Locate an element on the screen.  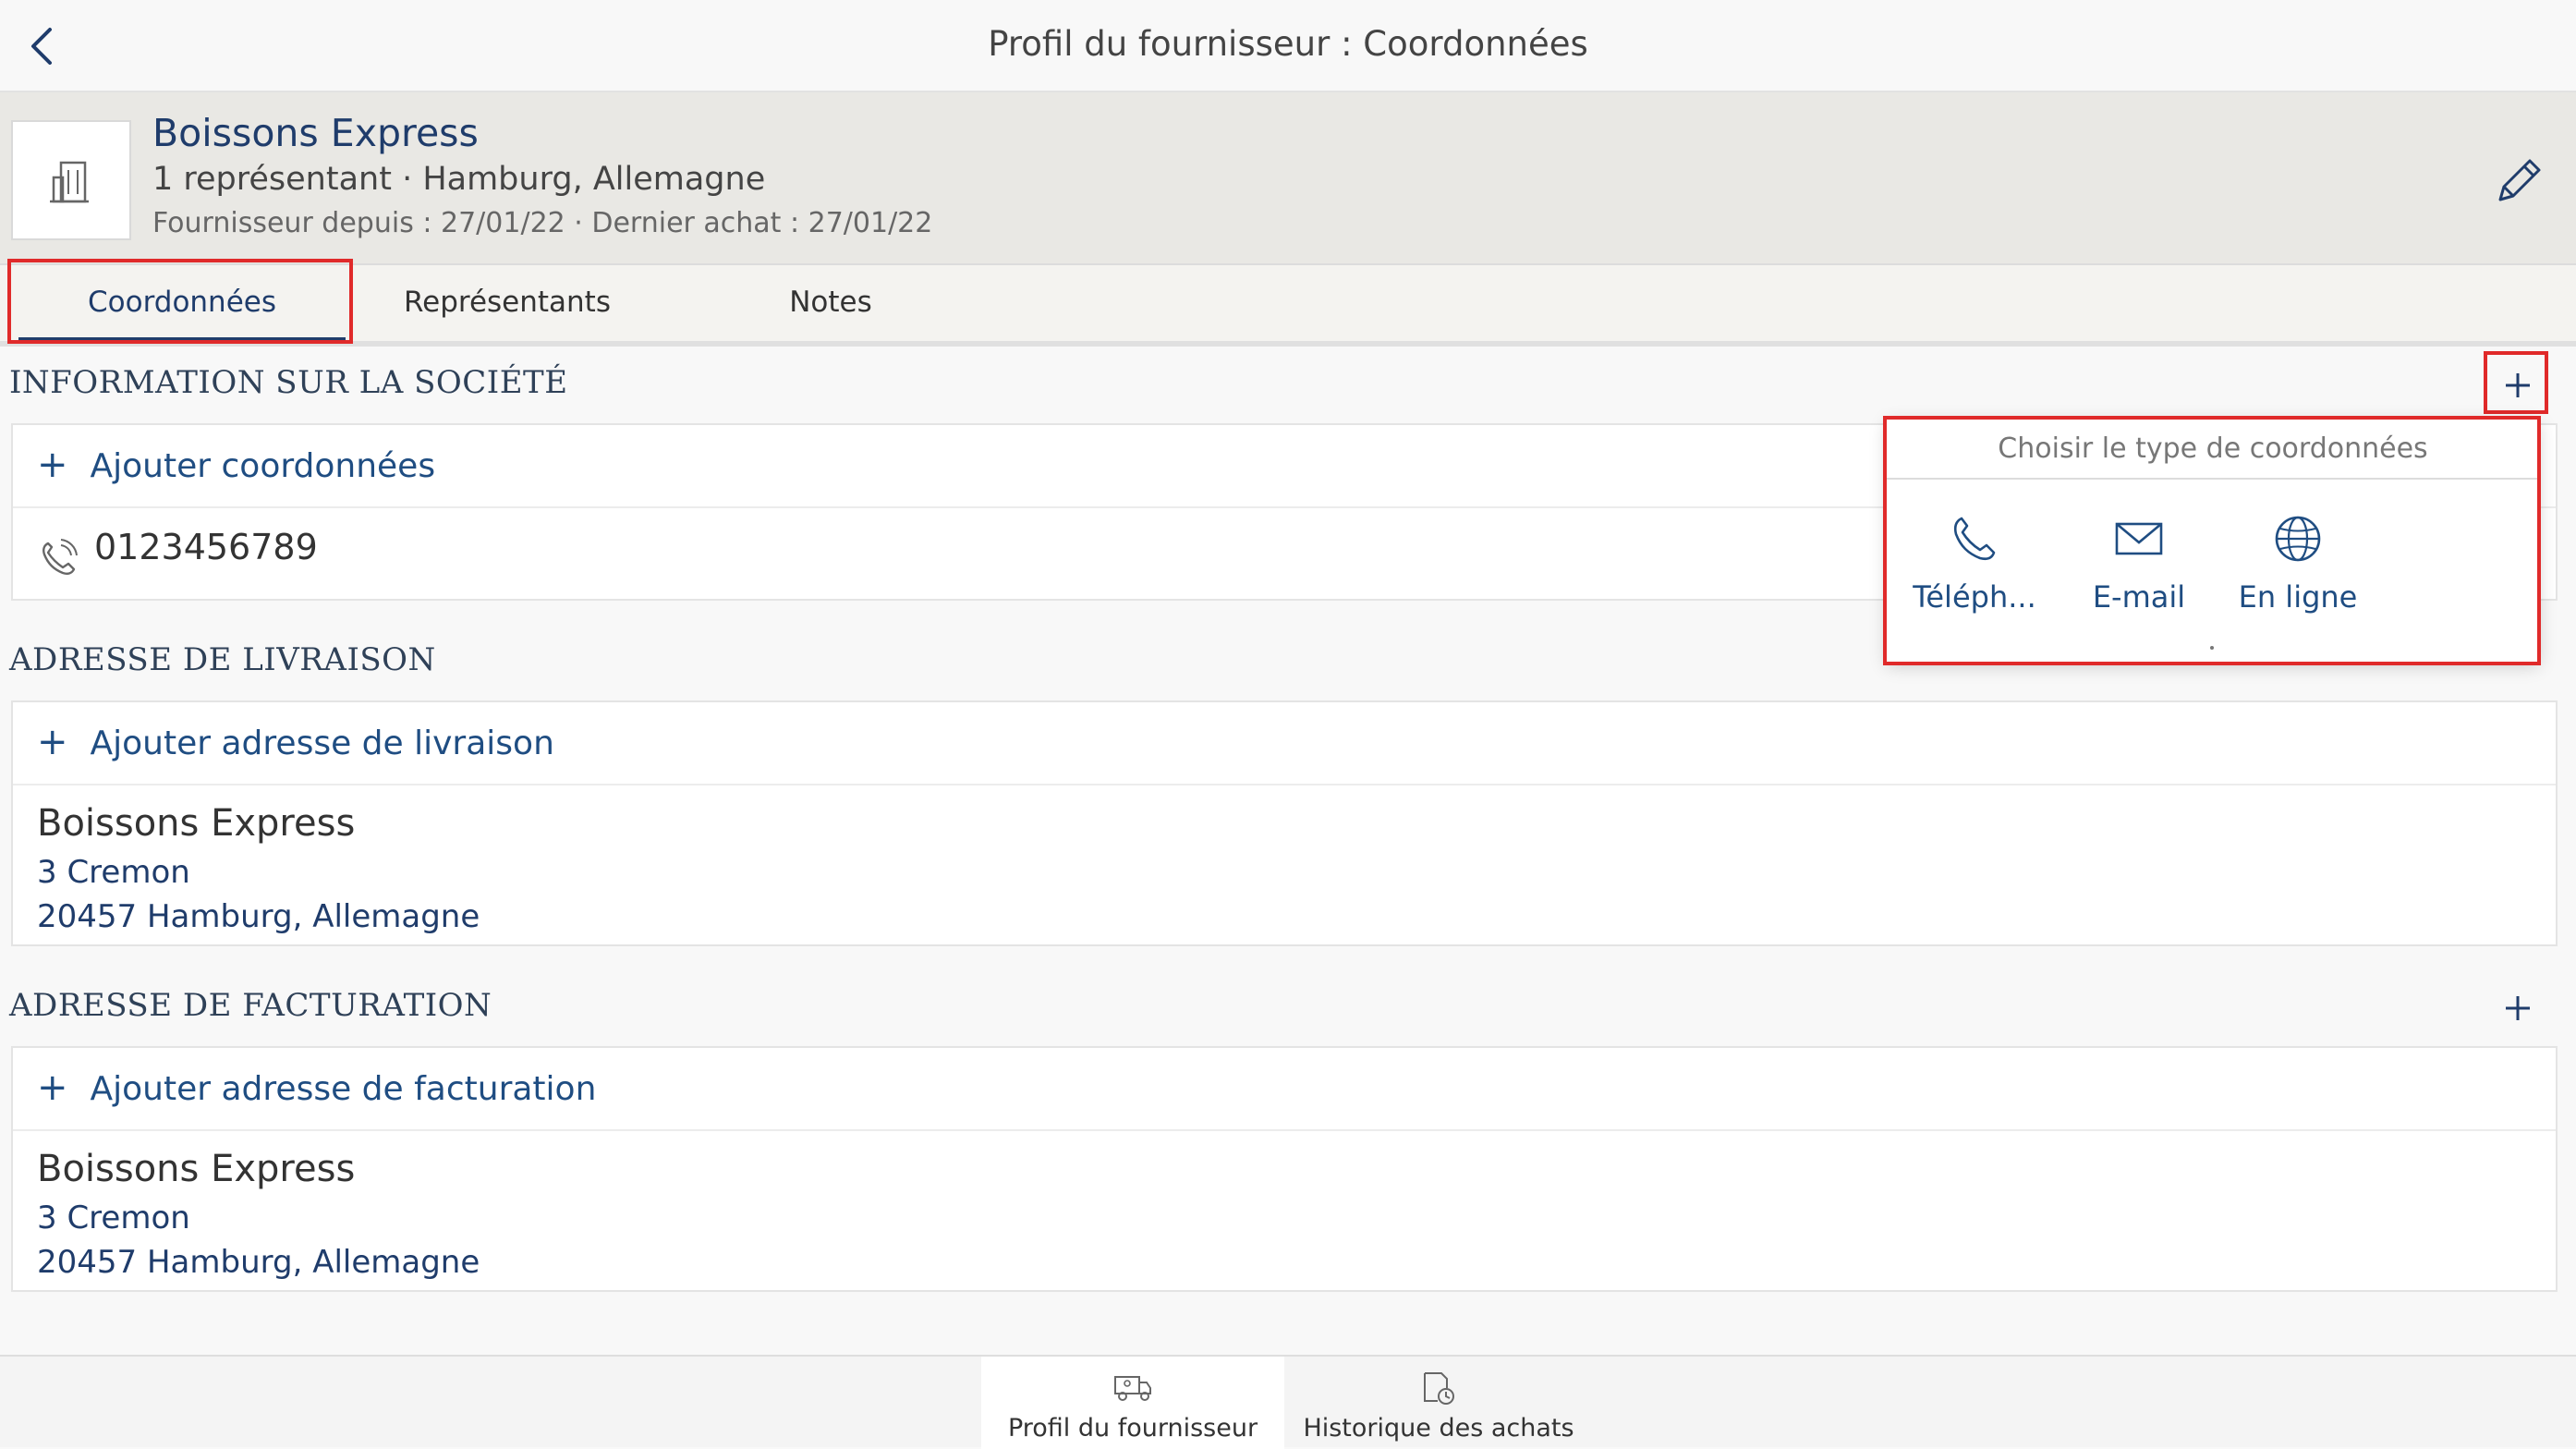
add-delivery-label: Ajouter adresse de livraison is located at coordinates (322, 743).